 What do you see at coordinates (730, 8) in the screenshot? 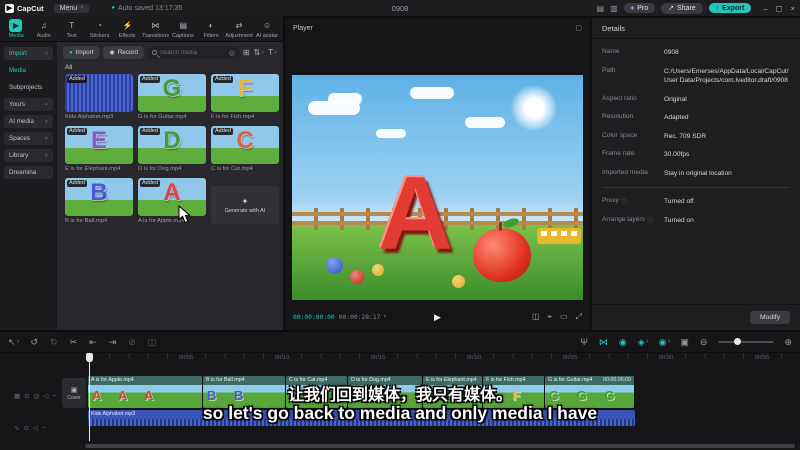
I see `export-button: ↑ Export` at bounding box center [730, 8].